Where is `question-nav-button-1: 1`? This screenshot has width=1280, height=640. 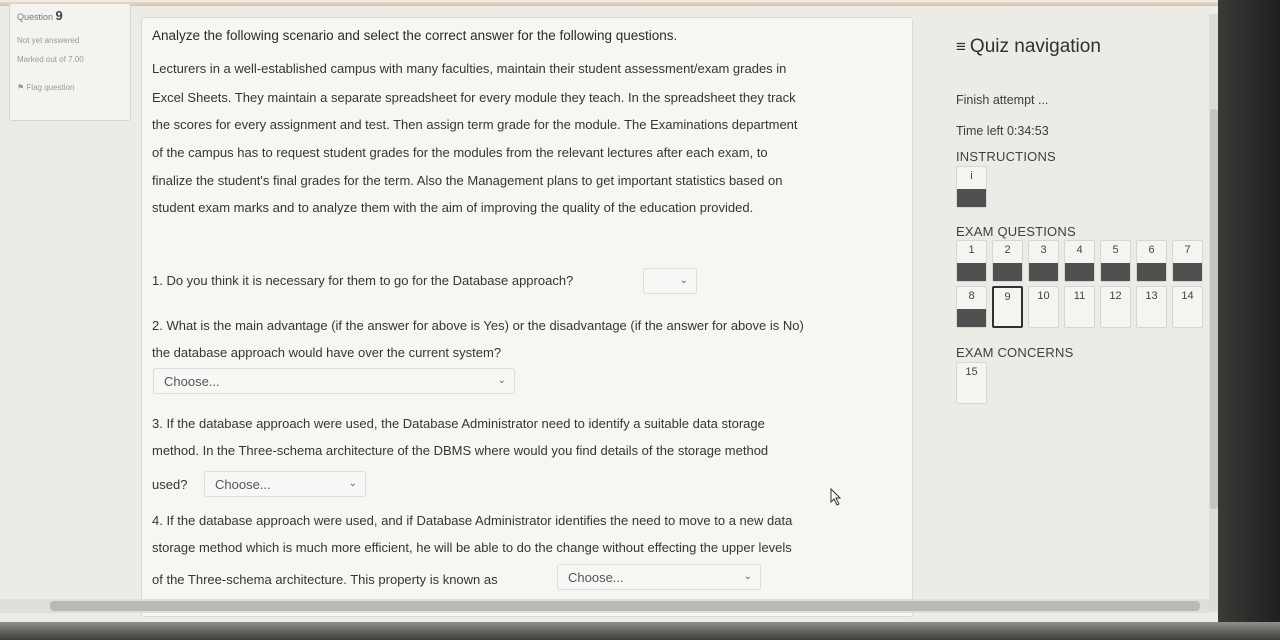 question-nav-button-1: 1 is located at coordinates (971, 261).